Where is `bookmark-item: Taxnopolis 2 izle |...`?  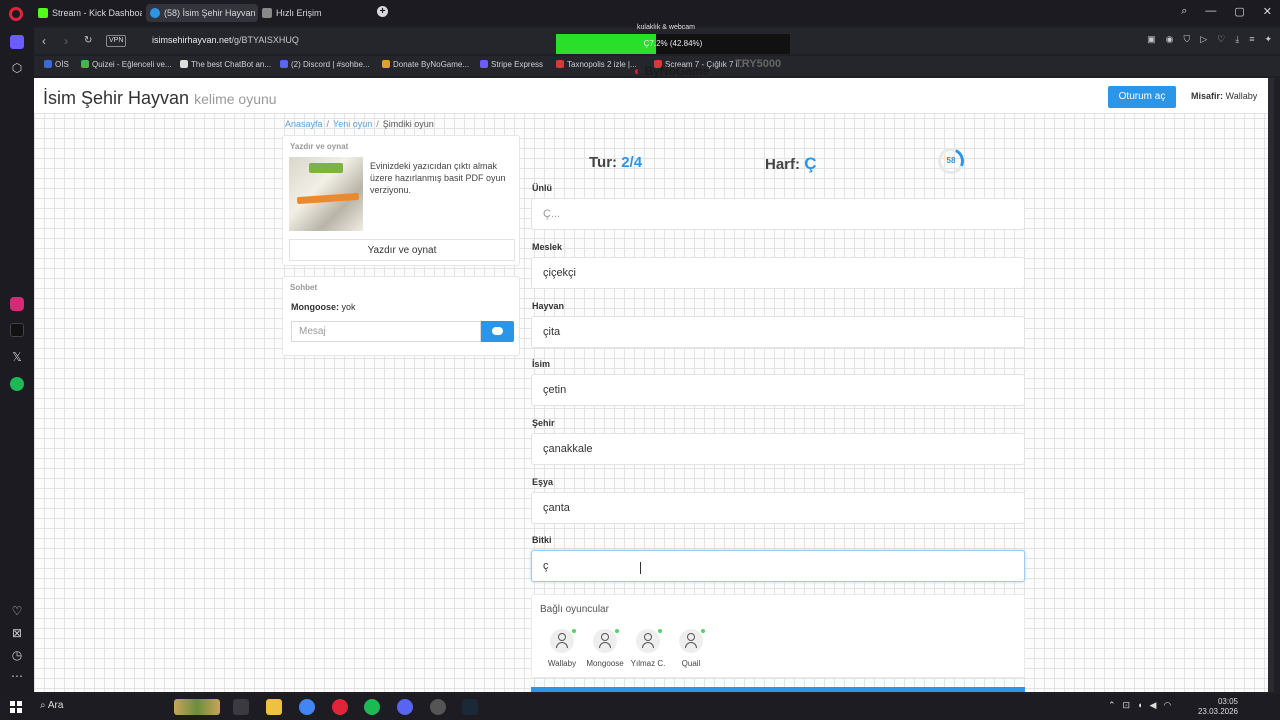 bookmark-item: Taxnopolis 2 izle |... is located at coordinates (596, 64).